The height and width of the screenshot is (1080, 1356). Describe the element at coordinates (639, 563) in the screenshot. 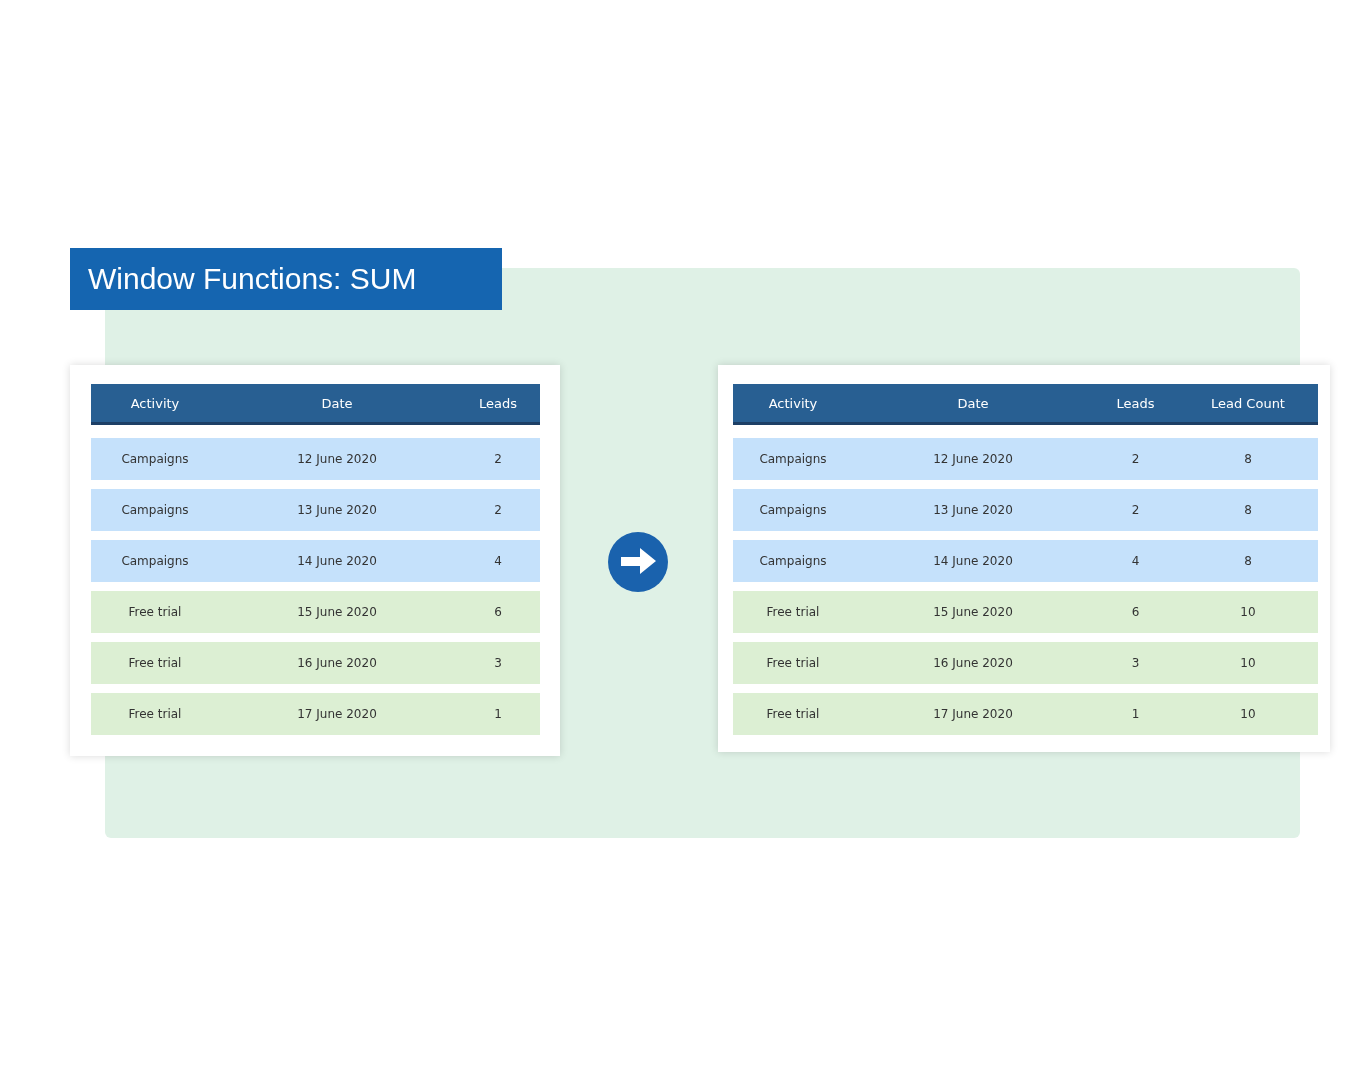

I see `arrow-circle-icon` at that location.